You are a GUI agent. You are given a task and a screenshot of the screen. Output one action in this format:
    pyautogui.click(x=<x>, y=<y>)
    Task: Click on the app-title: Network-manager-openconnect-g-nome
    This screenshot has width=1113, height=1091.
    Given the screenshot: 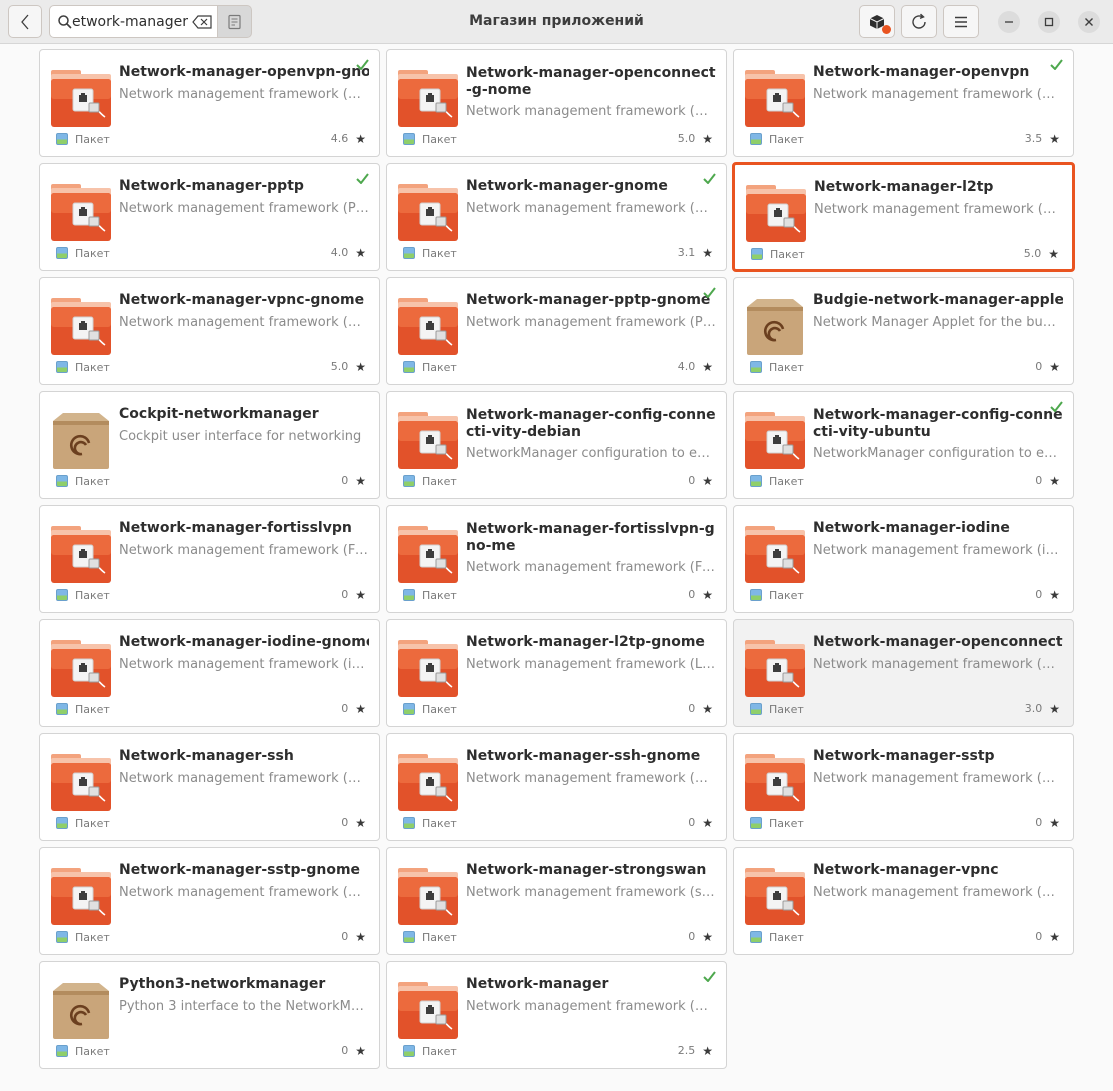 What is the action you would take?
    pyautogui.click(x=591, y=81)
    